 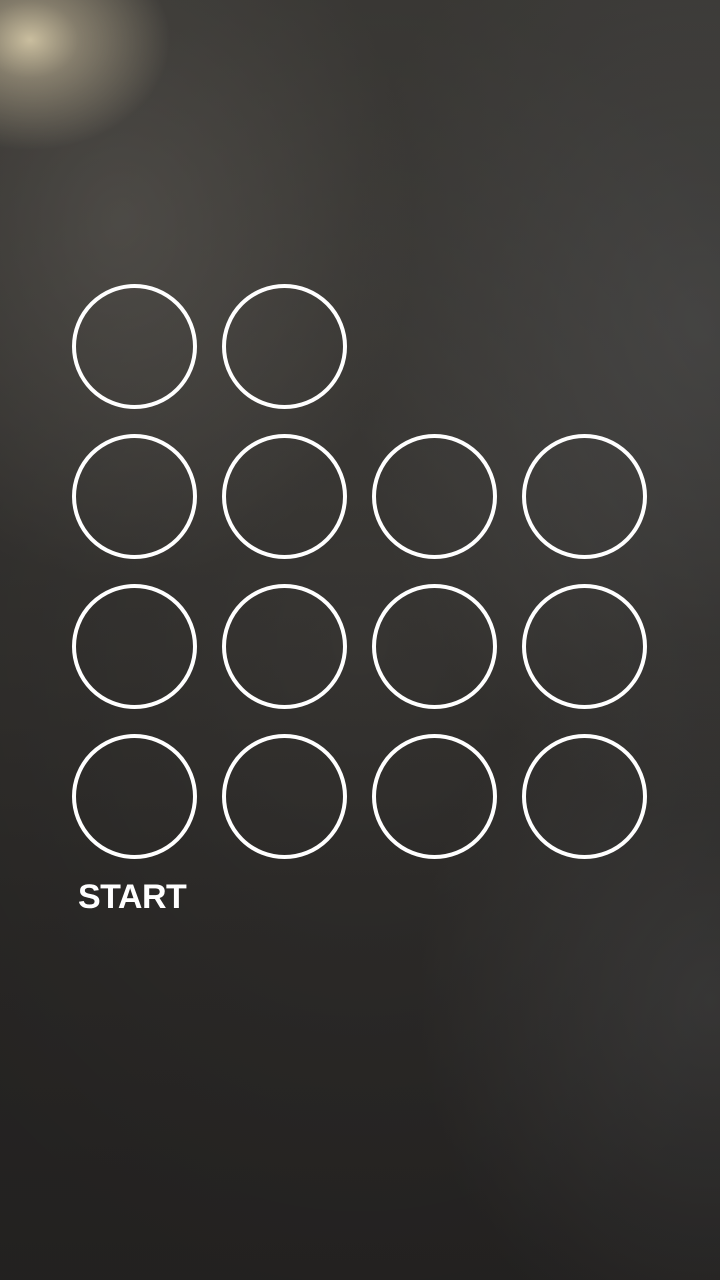 What do you see at coordinates (584, 496) in the screenshot?
I see `ring-r2-c4` at bounding box center [584, 496].